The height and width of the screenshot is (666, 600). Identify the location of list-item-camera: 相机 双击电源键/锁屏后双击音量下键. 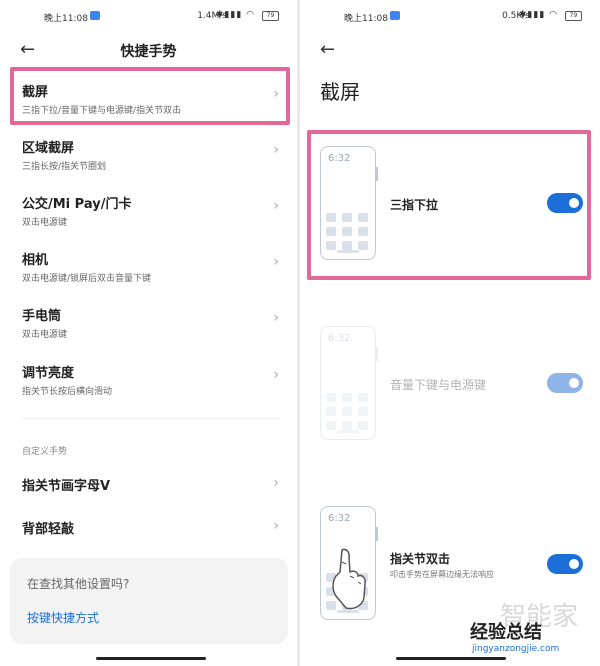
(152, 266).